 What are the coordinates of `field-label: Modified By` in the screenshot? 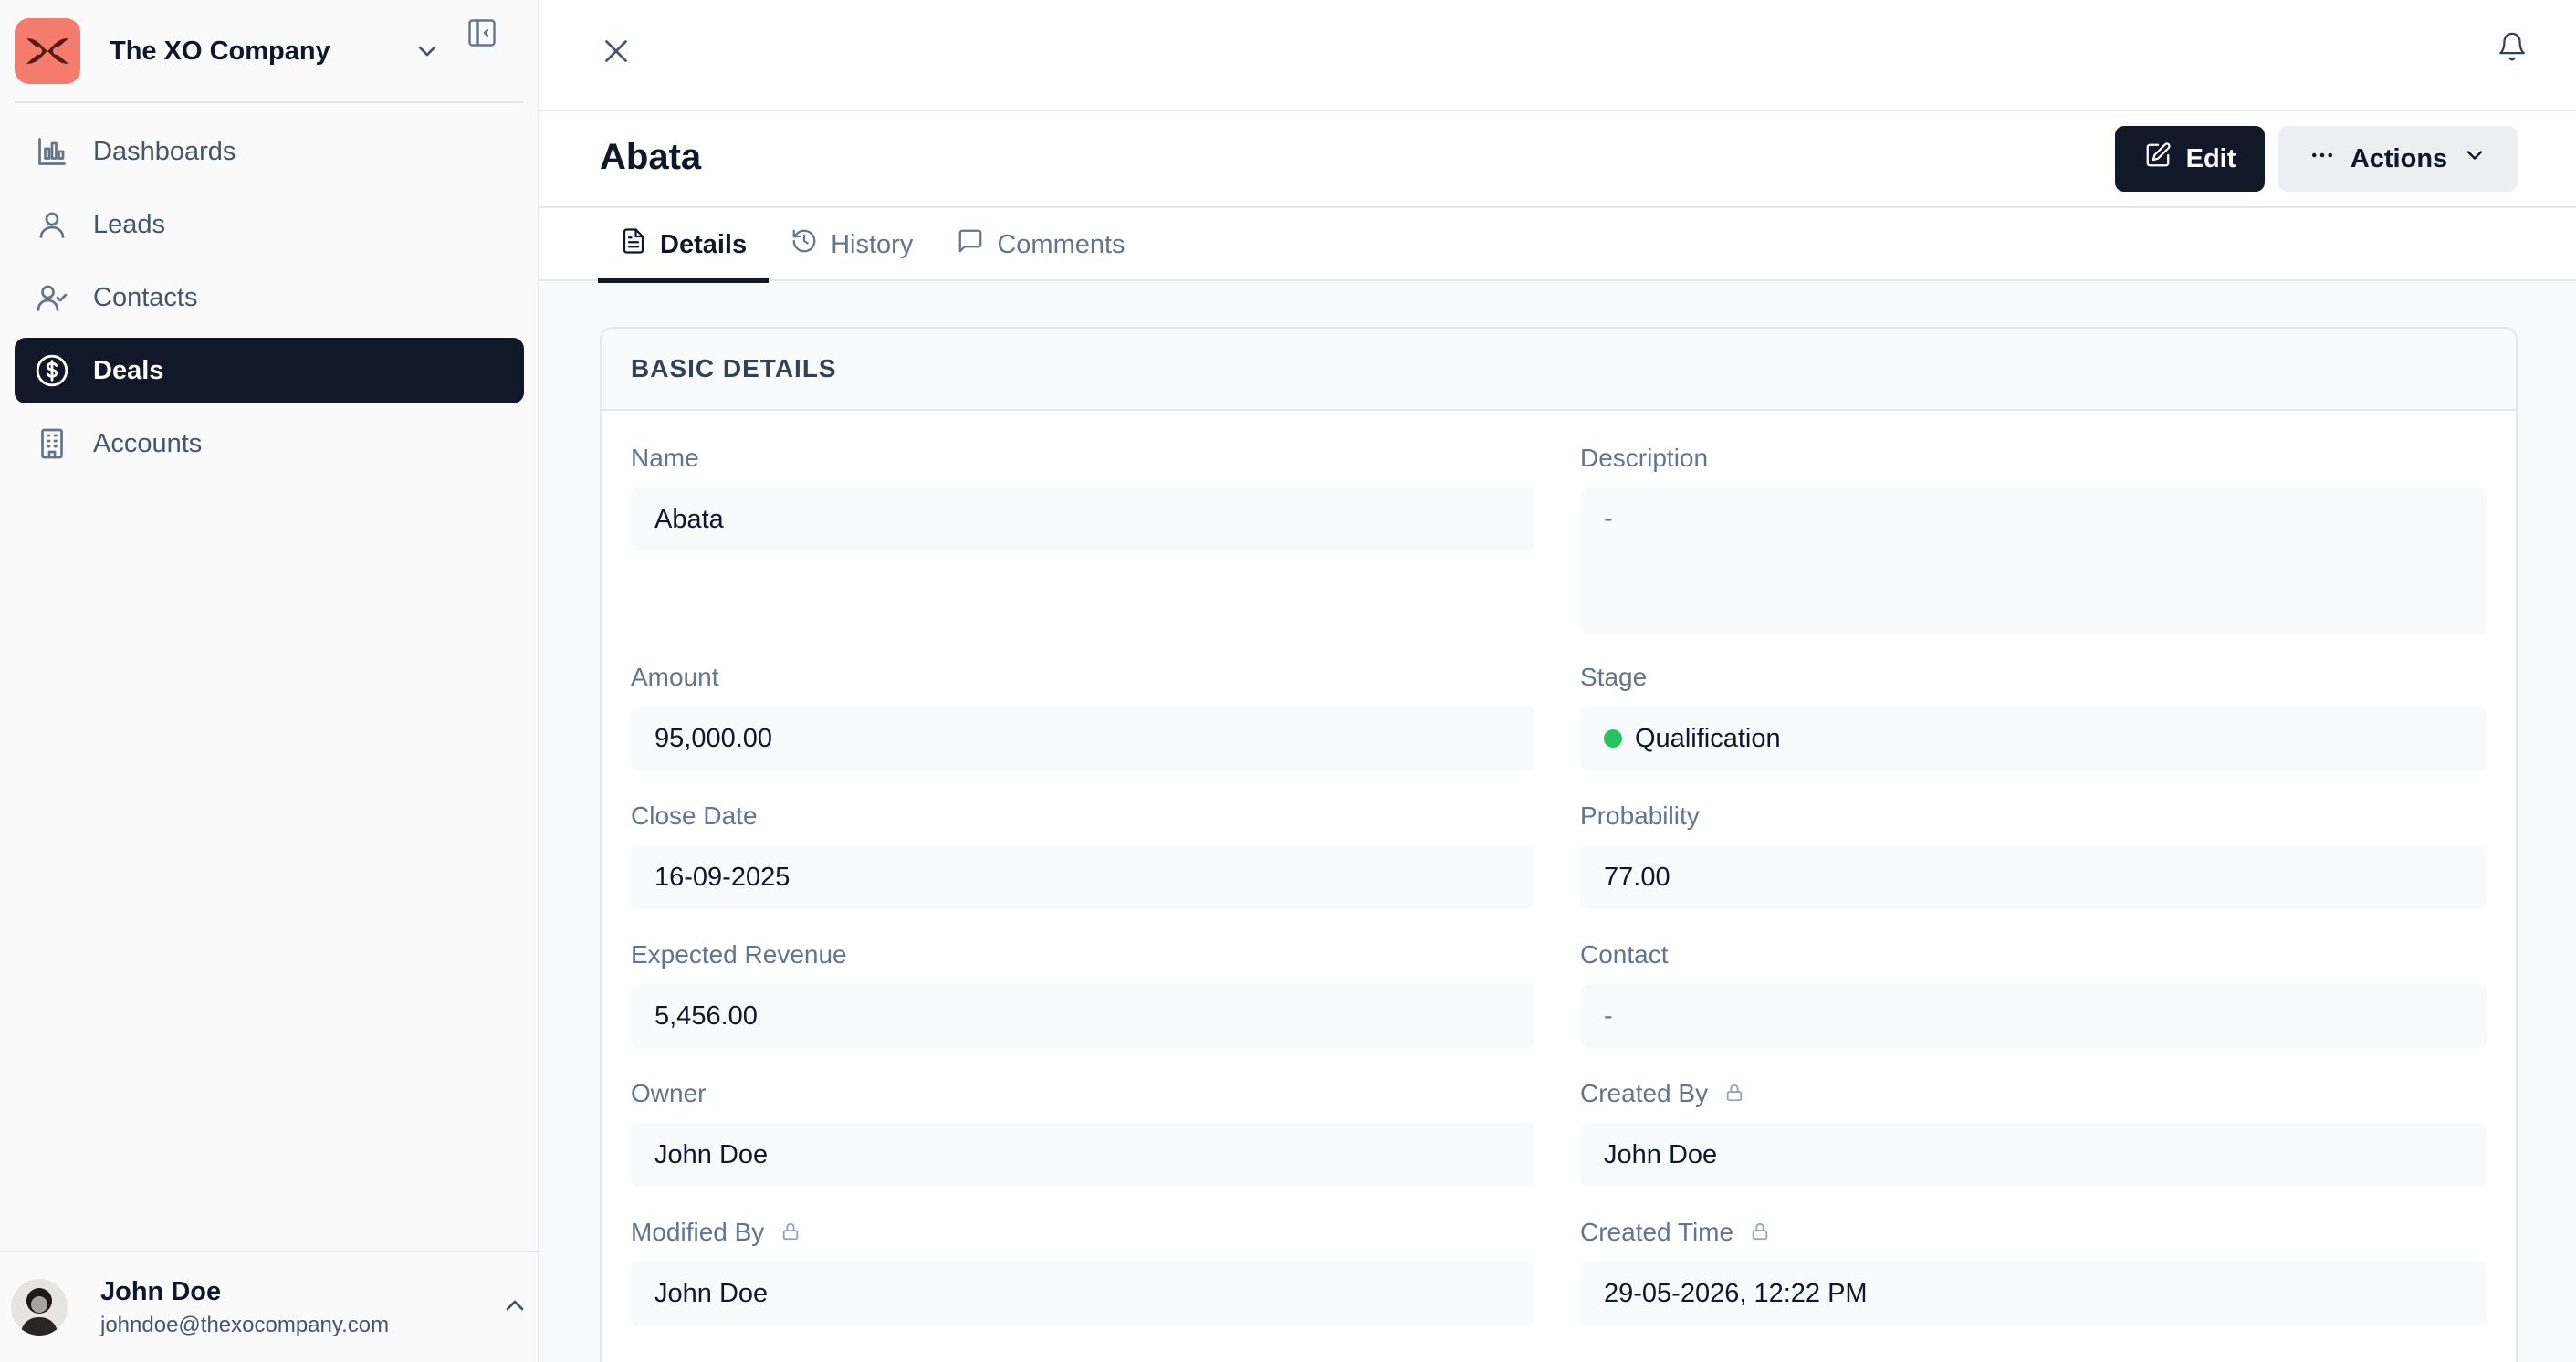 It's located at (1082, 1232).